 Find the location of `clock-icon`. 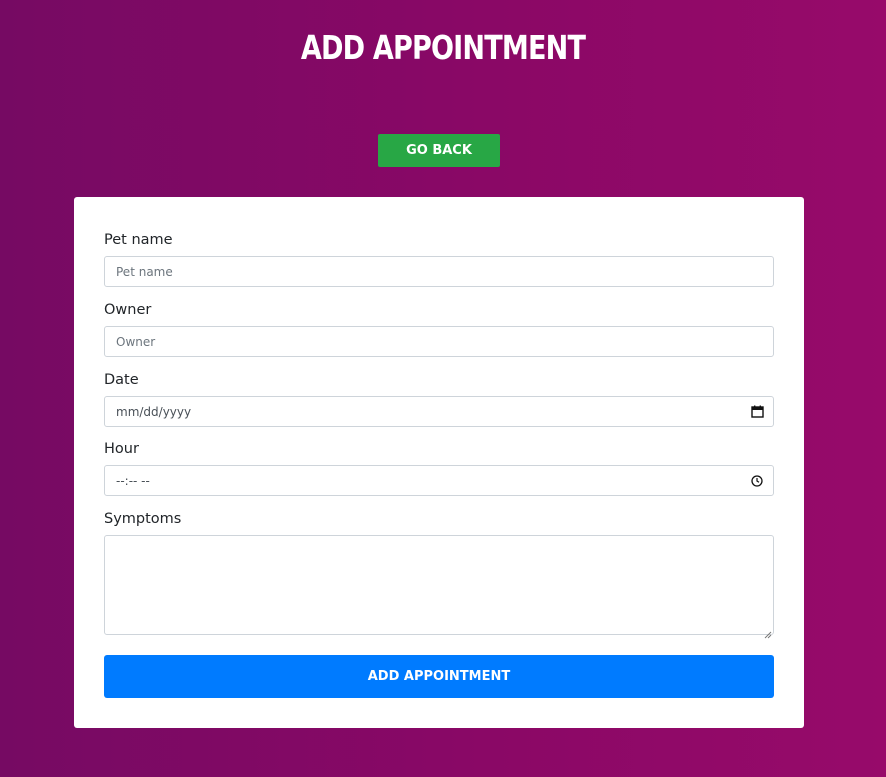

clock-icon is located at coordinates (757, 481).